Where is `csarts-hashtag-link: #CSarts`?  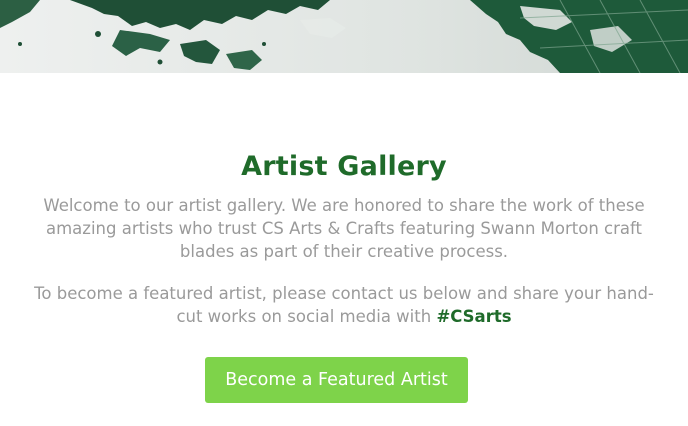
csarts-hashtag-link: #CSarts is located at coordinates (473, 316).